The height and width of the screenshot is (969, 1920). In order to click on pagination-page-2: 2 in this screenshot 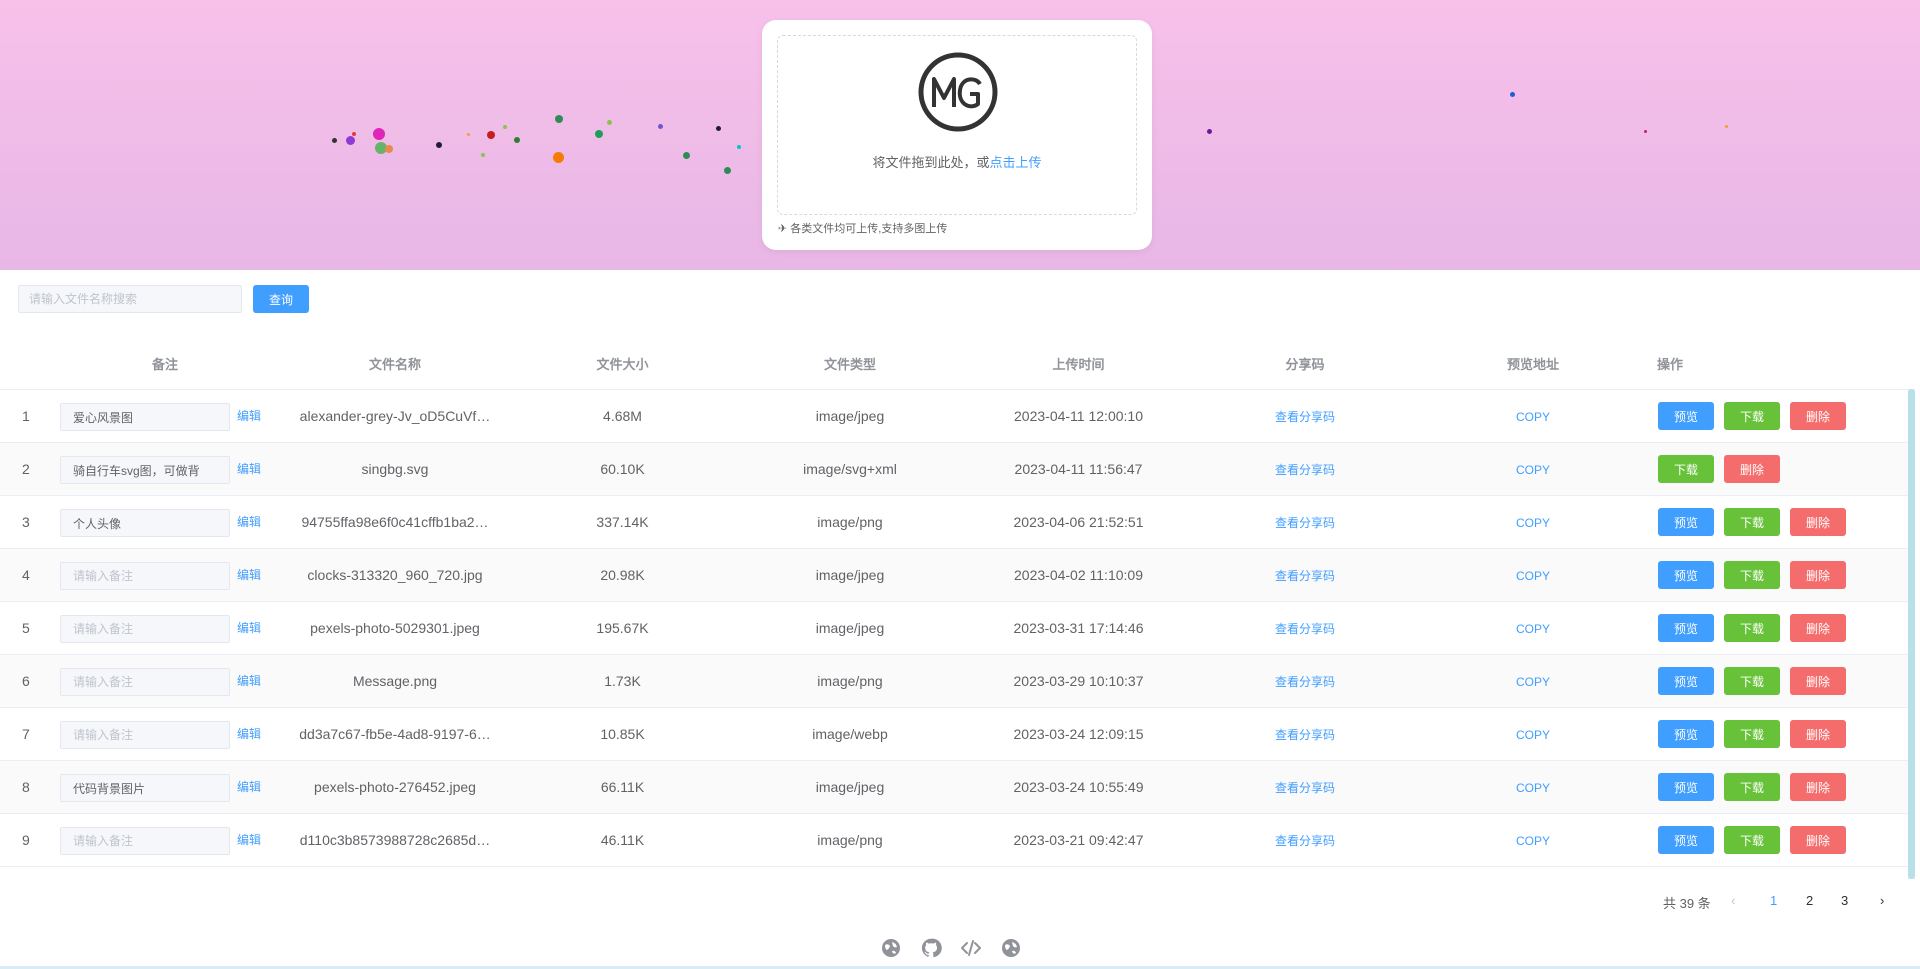, I will do `click(1809, 900)`.